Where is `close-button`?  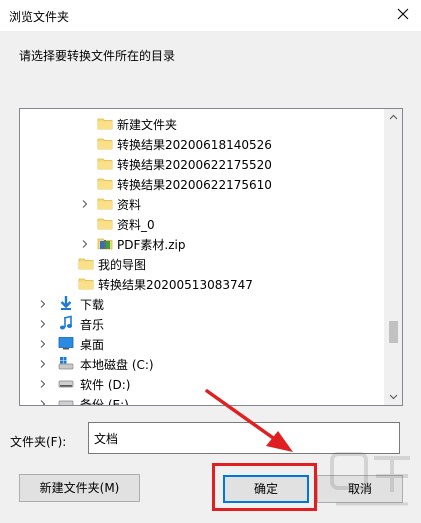
close-button is located at coordinates (403, 15).